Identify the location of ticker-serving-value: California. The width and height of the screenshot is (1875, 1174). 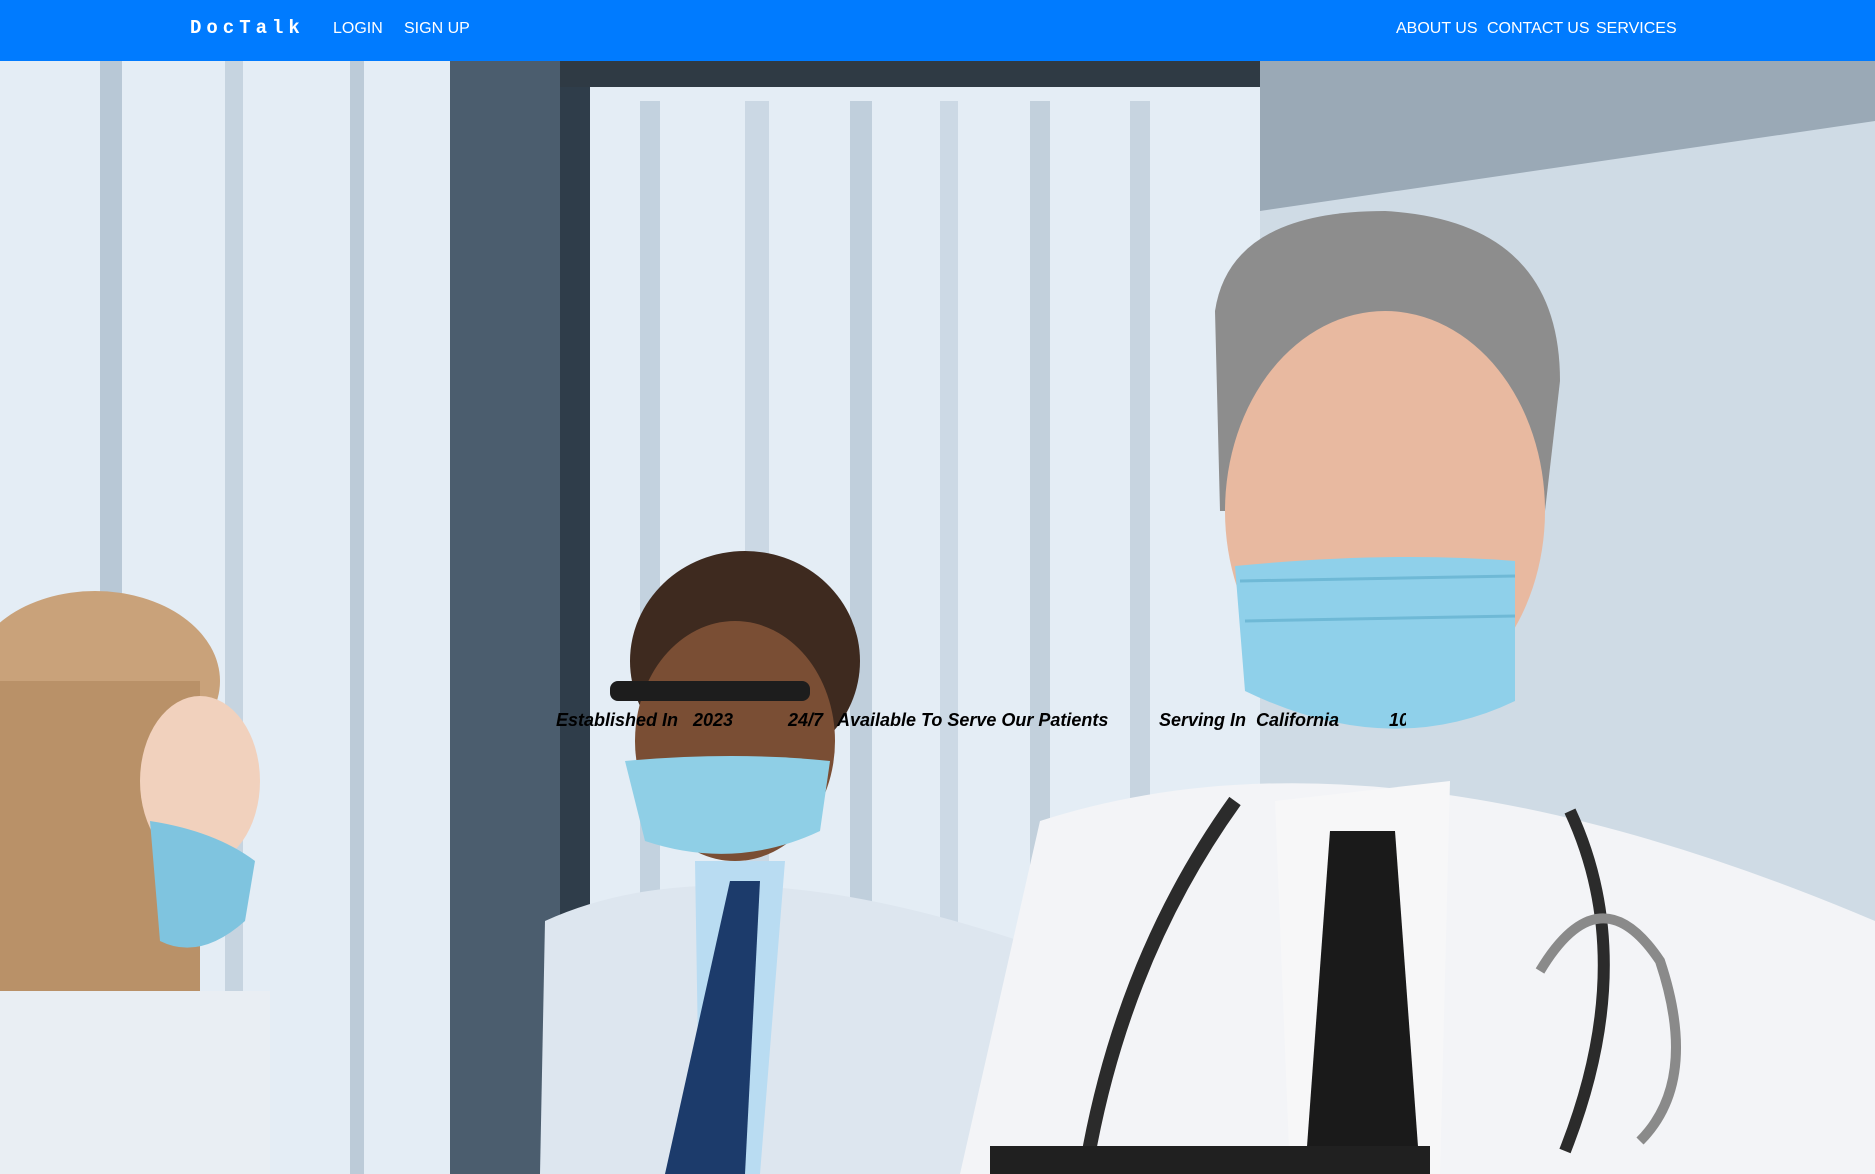
(1298, 720).